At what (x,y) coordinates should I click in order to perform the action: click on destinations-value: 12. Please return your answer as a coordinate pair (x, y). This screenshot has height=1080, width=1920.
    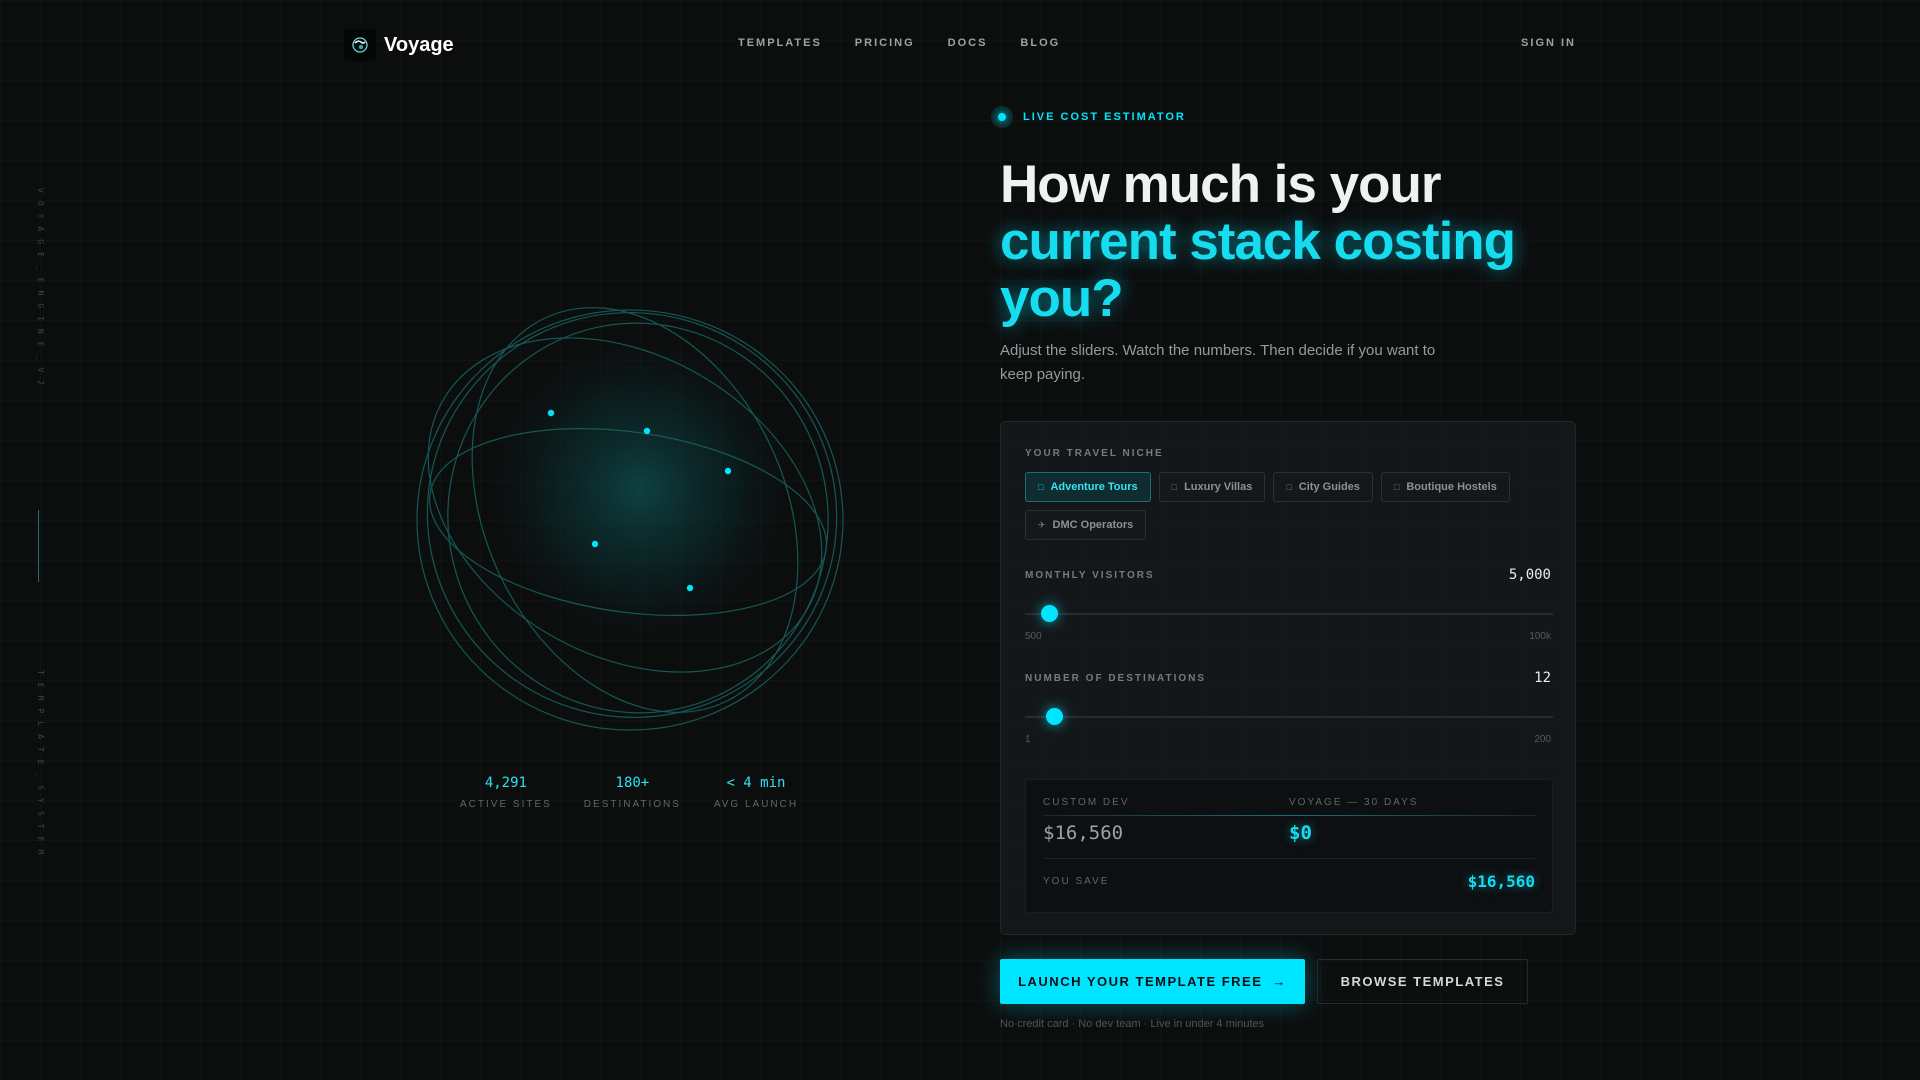
    Looking at the image, I should click on (1542, 678).